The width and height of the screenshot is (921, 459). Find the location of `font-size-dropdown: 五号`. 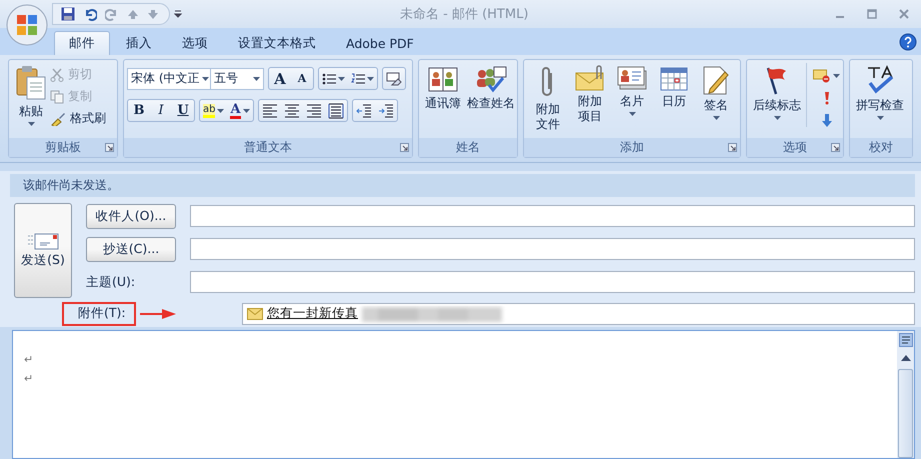

font-size-dropdown: 五号 is located at coordinates (237, 79).